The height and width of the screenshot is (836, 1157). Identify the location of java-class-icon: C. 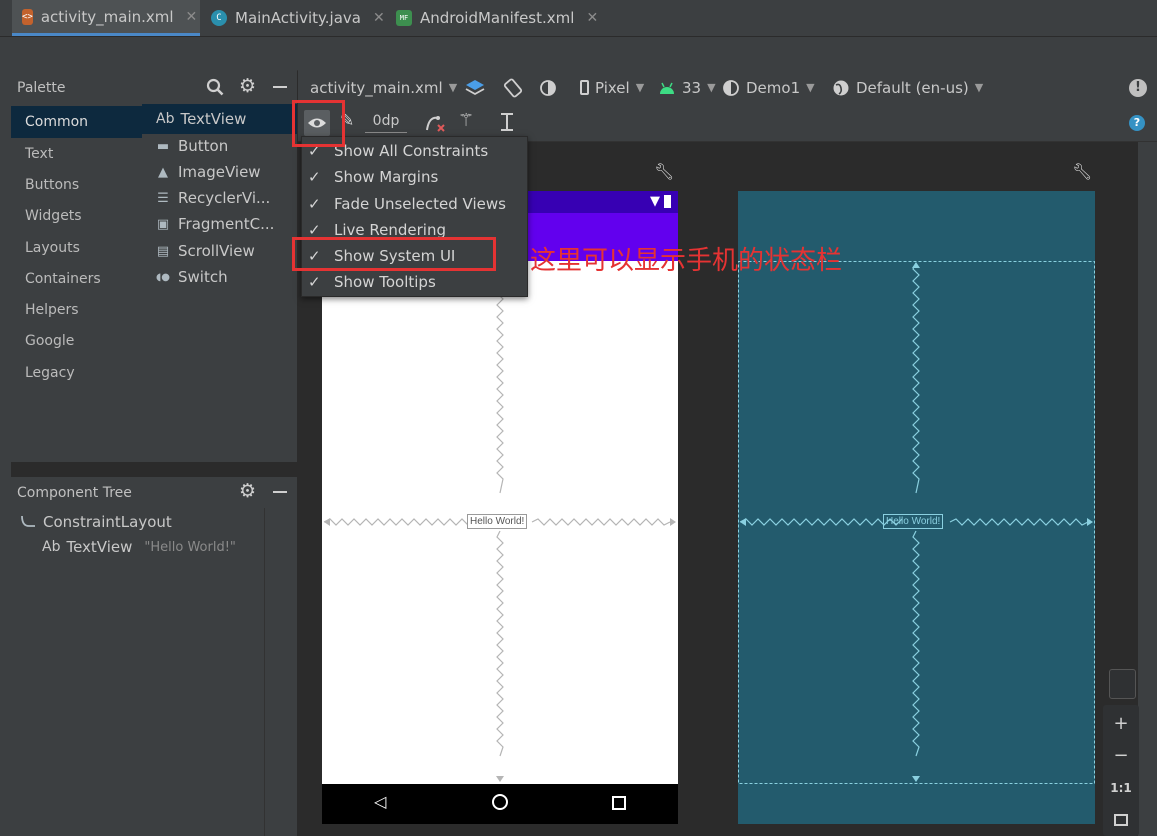
(219, 18).